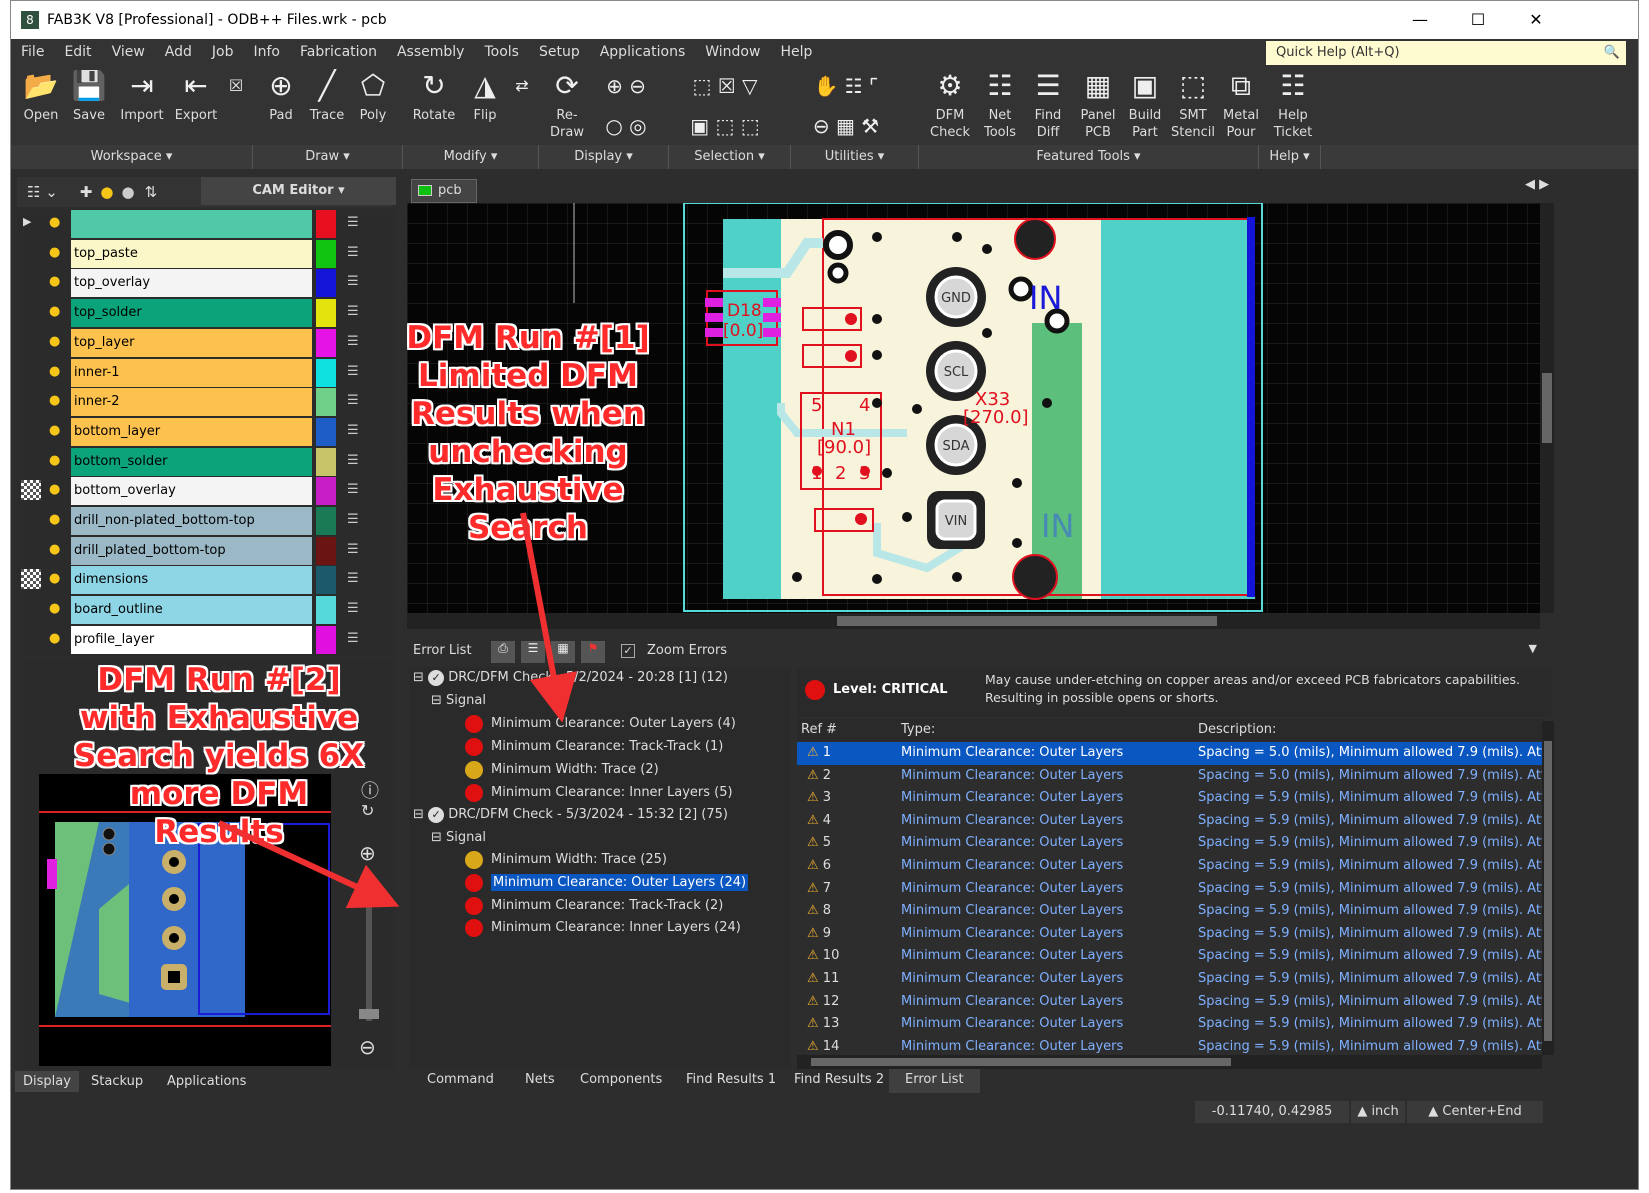 This screenshot has height=1193, width=1649. I want to click on arrow-to-run-2-outer, so click(308, 864).